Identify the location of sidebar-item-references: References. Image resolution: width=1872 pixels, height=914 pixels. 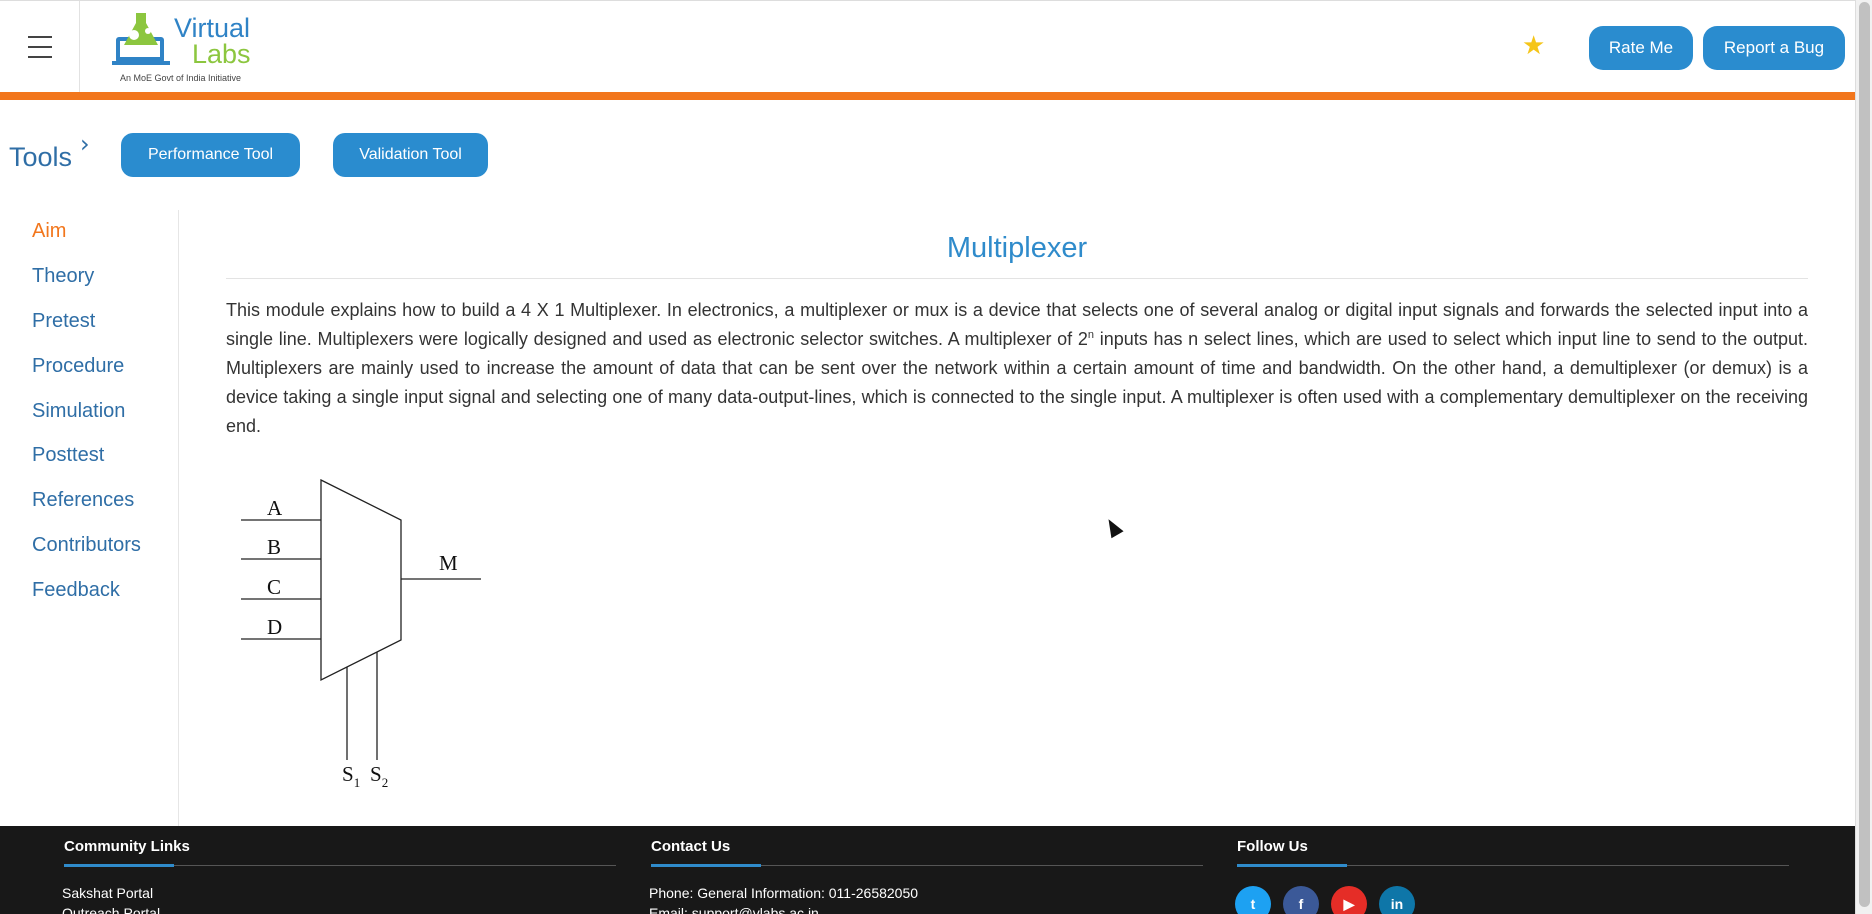
(83, 500).